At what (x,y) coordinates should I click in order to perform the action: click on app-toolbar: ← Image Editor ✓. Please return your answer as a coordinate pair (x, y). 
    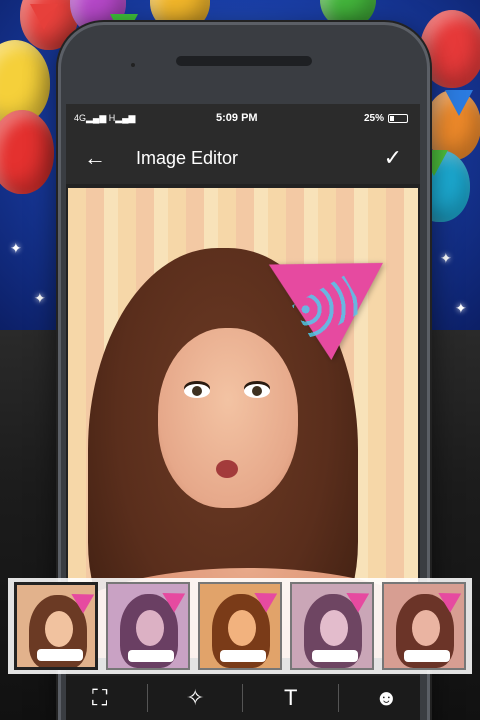
    Looking at the image, I should click on (243, 158).